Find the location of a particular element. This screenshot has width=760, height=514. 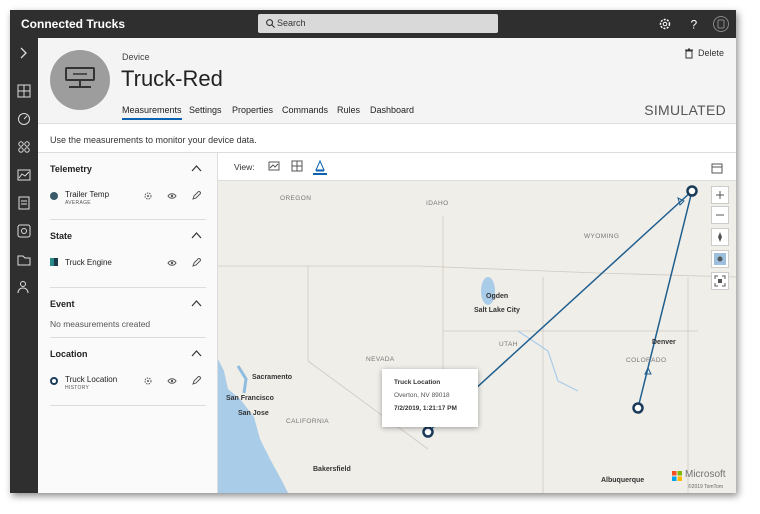

city-label: Salt Lake City is located at coordinates (497, 310).